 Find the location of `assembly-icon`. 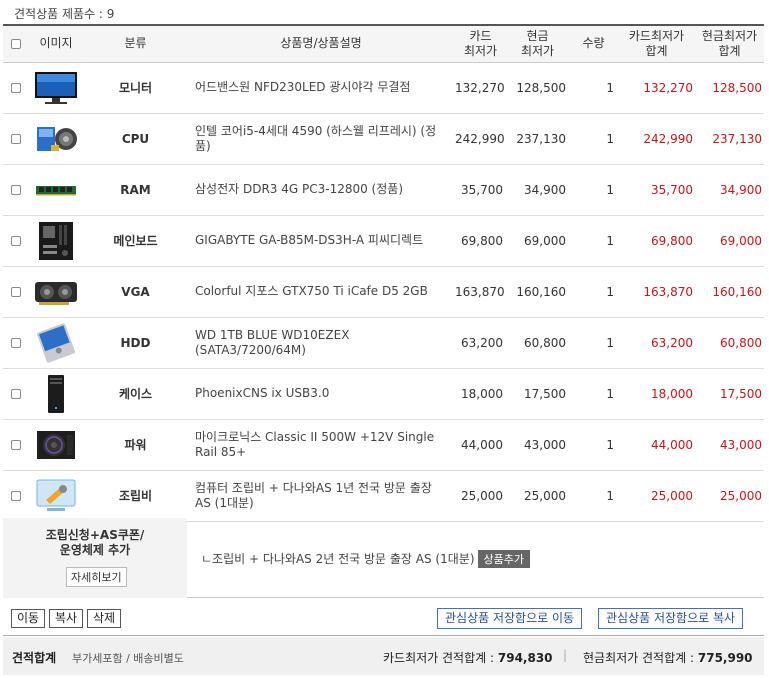

assembly-icon is located at coordinates (56, 496).